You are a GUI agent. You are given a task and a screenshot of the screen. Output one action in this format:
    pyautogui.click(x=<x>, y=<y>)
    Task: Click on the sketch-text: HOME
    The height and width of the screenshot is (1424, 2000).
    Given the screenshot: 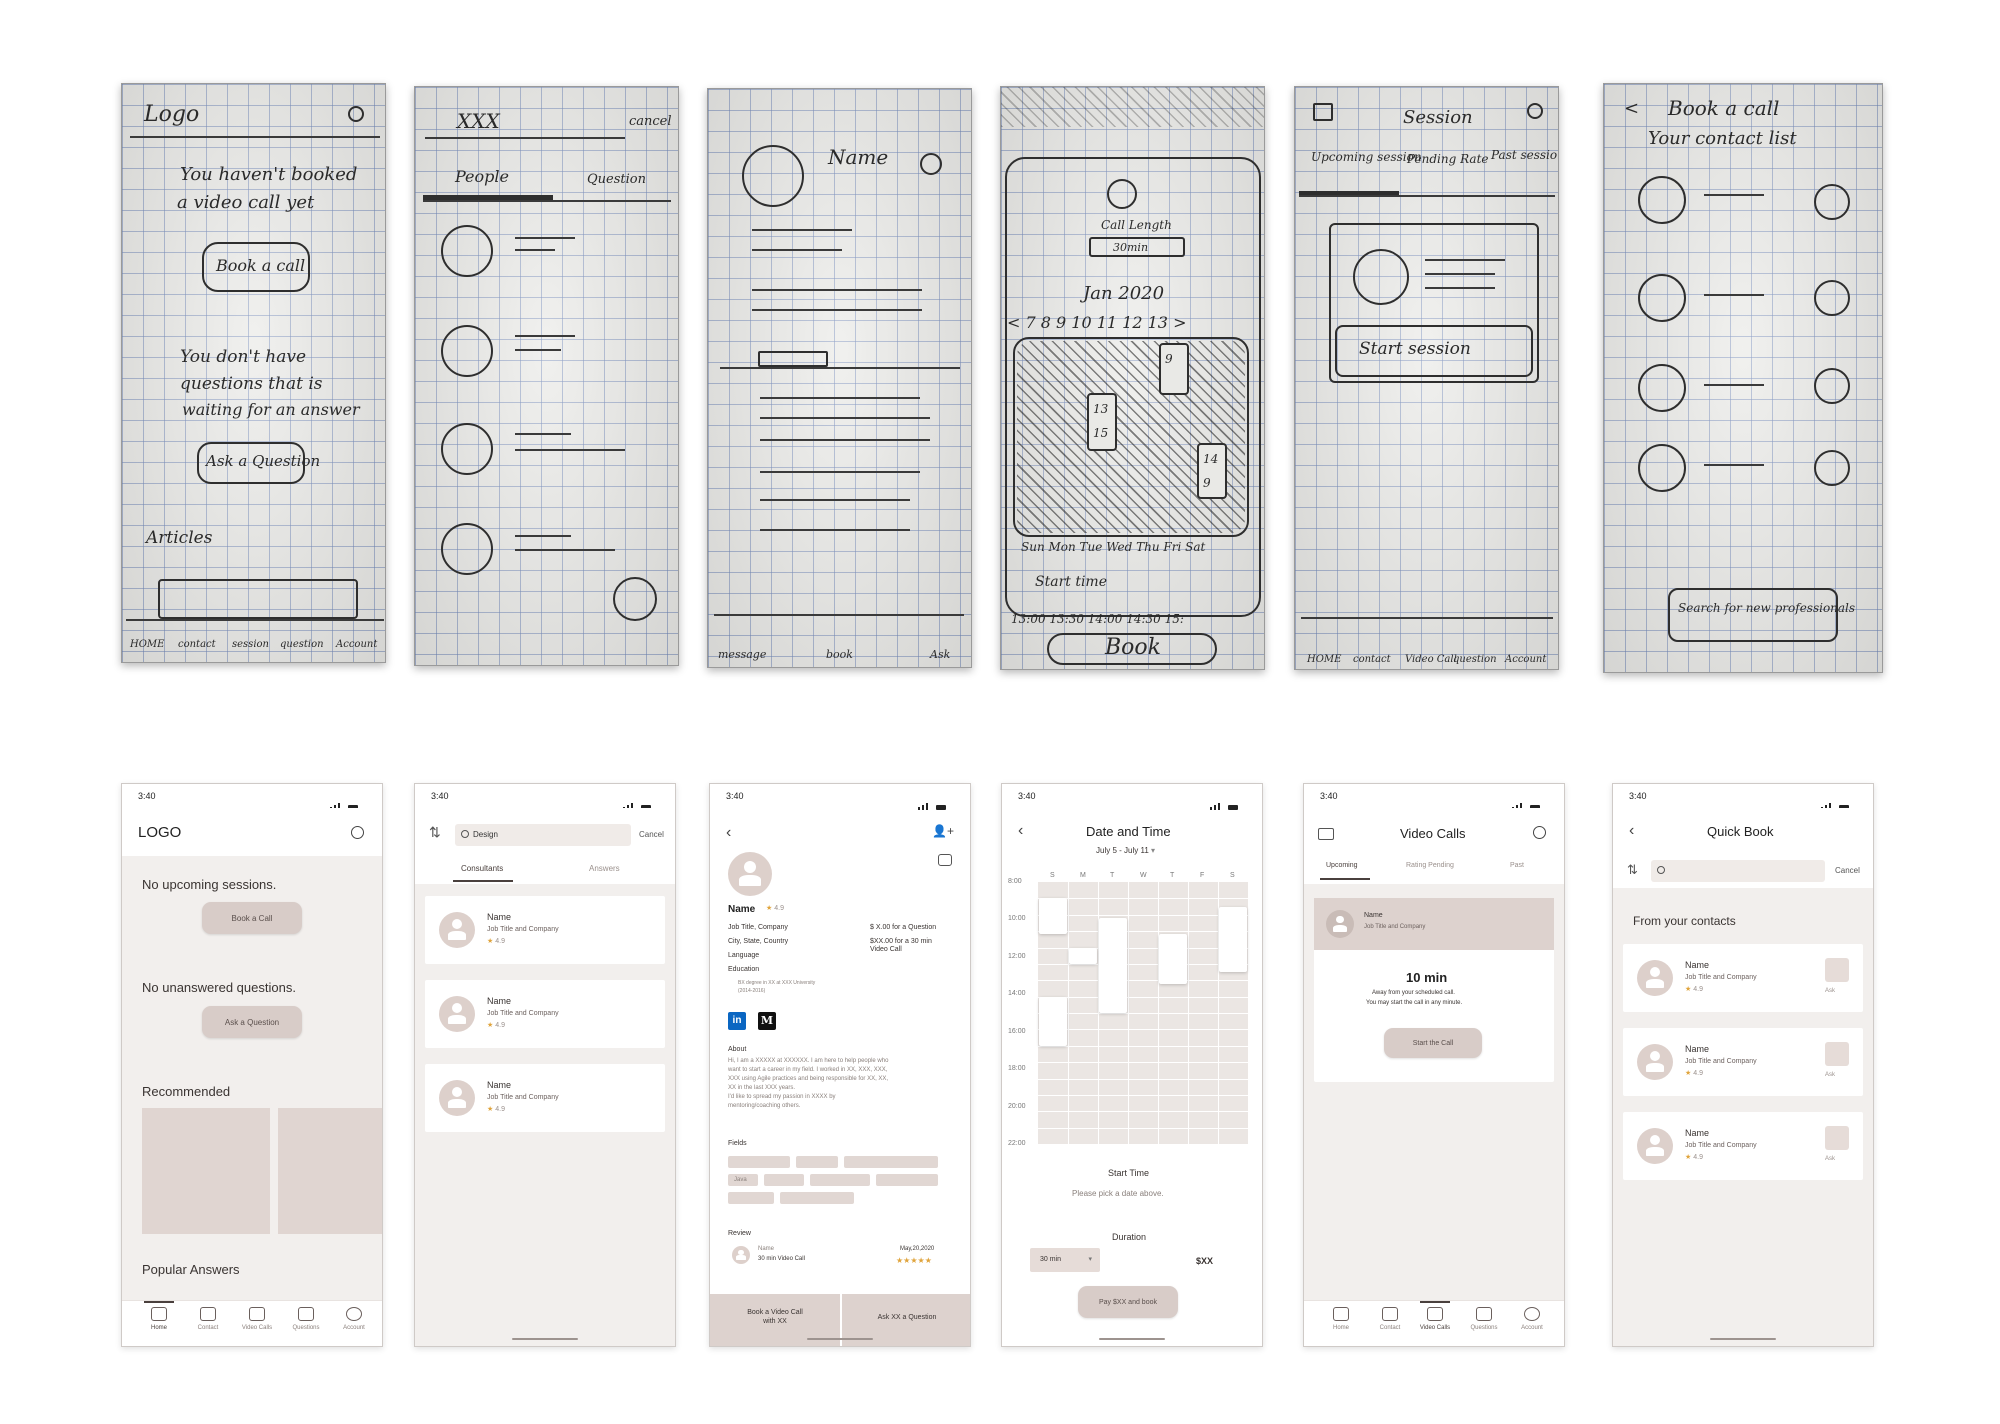 What is the action you would take?
    pyautogui.click(x=147, y=644)
    